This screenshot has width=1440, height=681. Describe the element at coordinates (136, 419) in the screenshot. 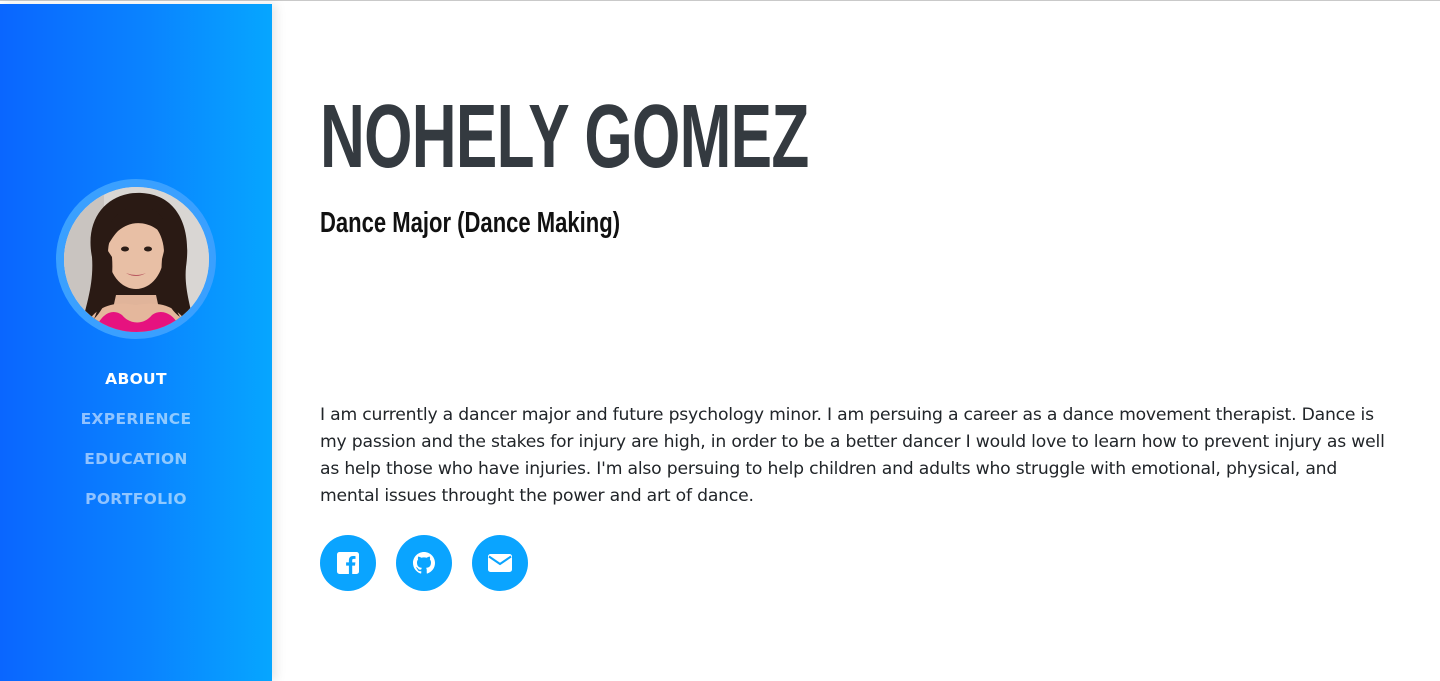

I see `nav-item-experience: EXPERIENCE` at that location.